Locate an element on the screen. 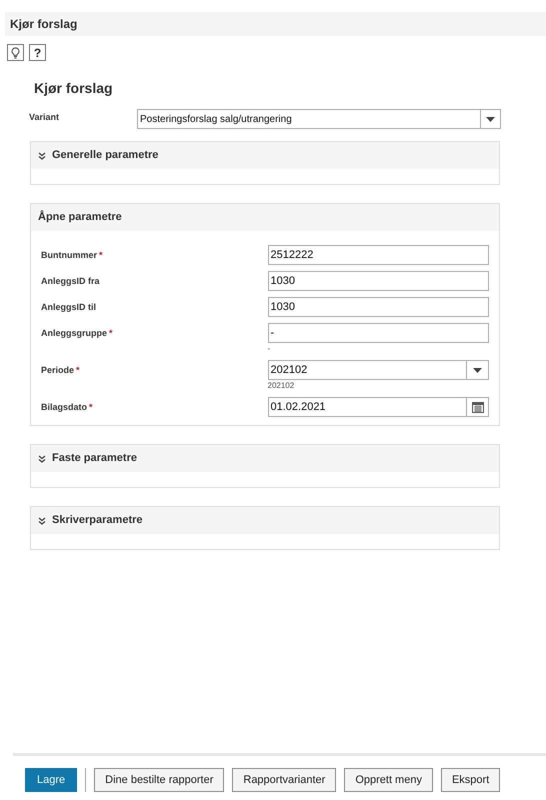 The width and height of the screenshot is (546, 800). save-button: Lagre is located at coordinates (51, 780).